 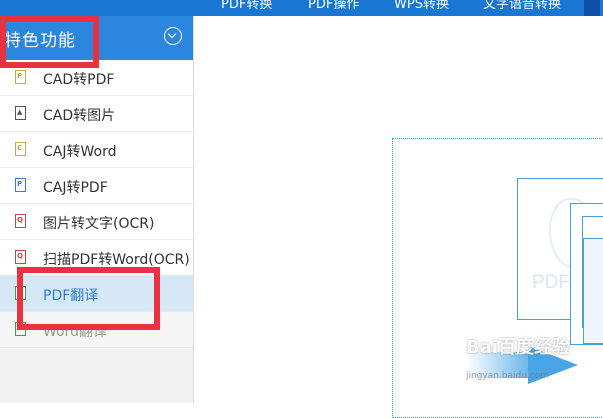 What do you see at coordinates (333, 8) in the screenshot?
I see `tab-pdf-operate: PDF操作` at bounding box center [333, 8].